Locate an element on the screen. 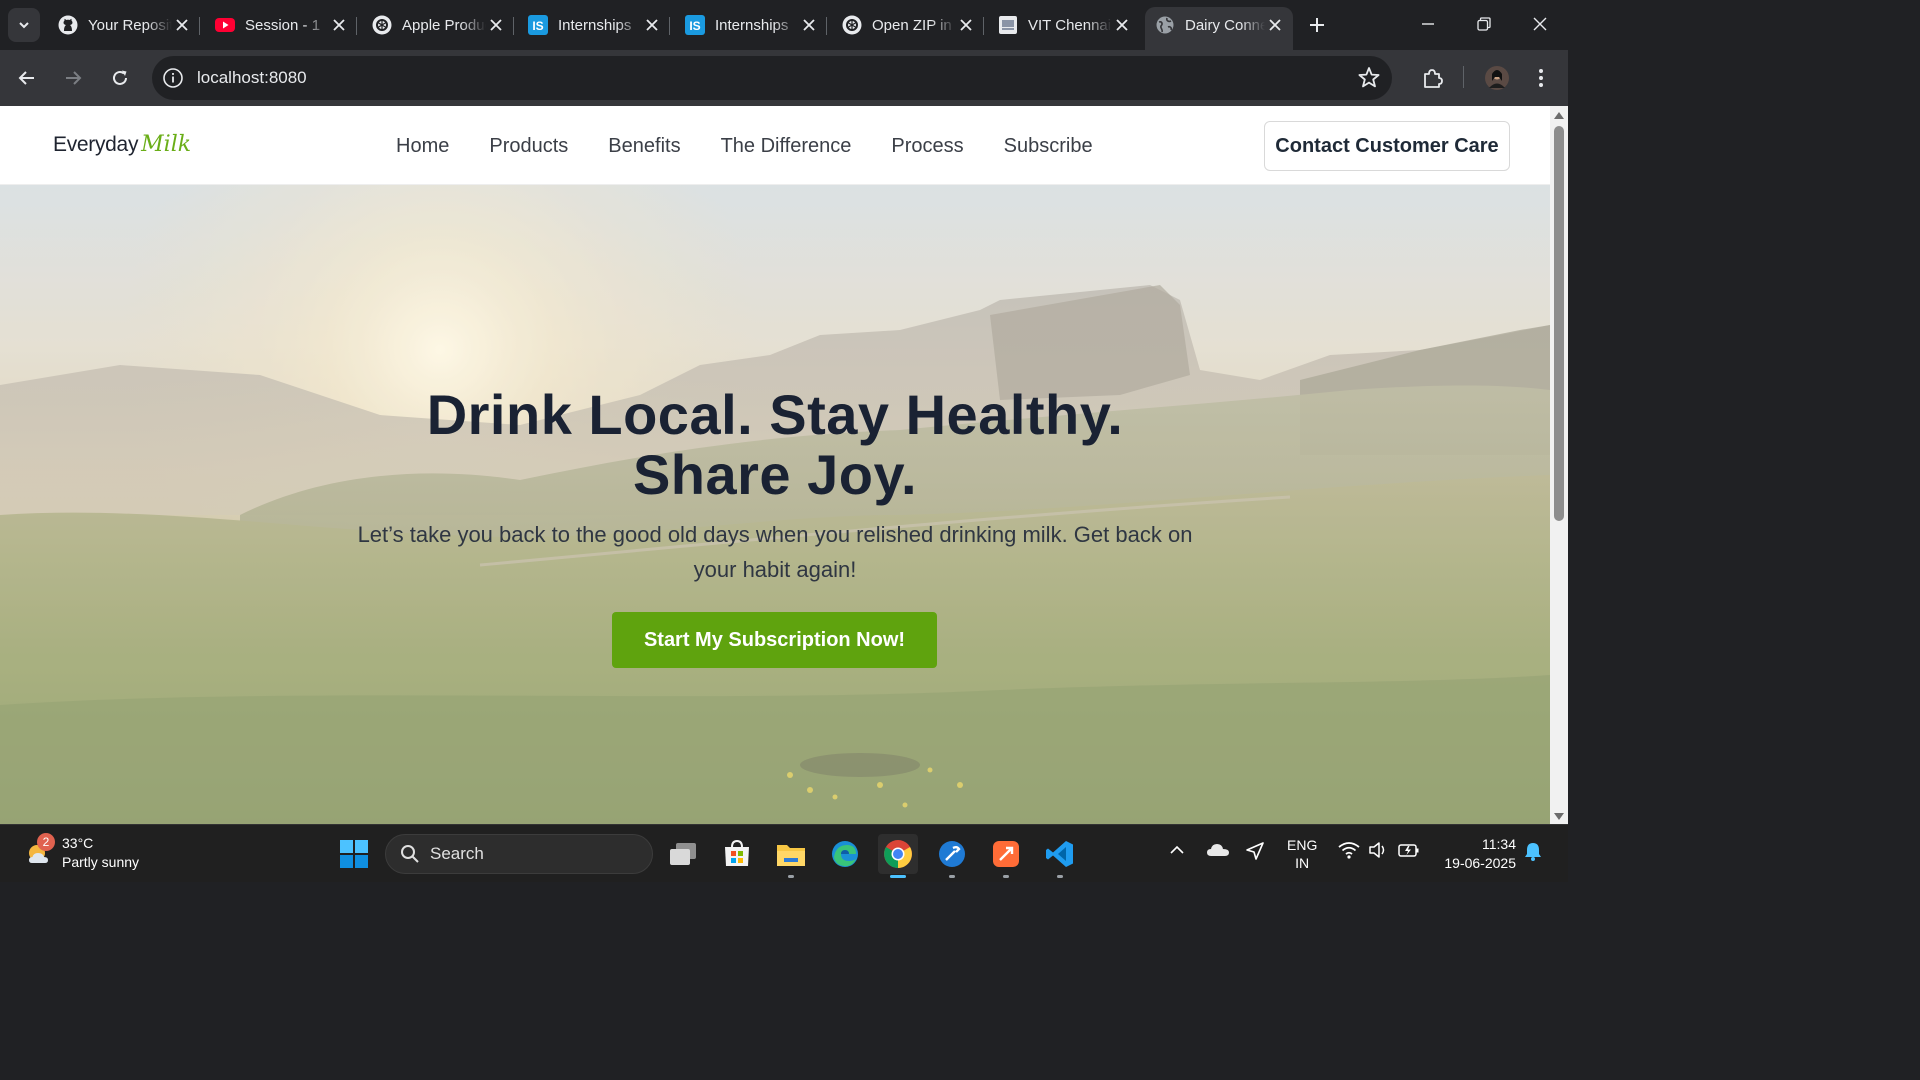 This screenshot has width=1920, height=1080. weather-badge: 2 is located at coordinates (46, 842).